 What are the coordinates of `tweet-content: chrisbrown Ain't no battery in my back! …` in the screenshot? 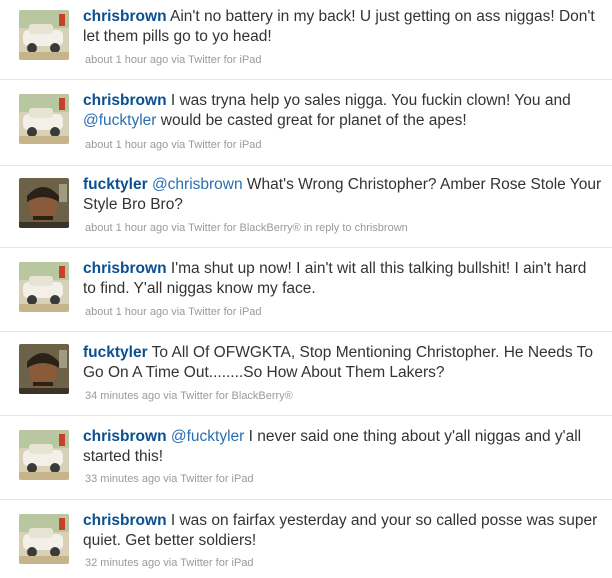 It's located at (343, 27).